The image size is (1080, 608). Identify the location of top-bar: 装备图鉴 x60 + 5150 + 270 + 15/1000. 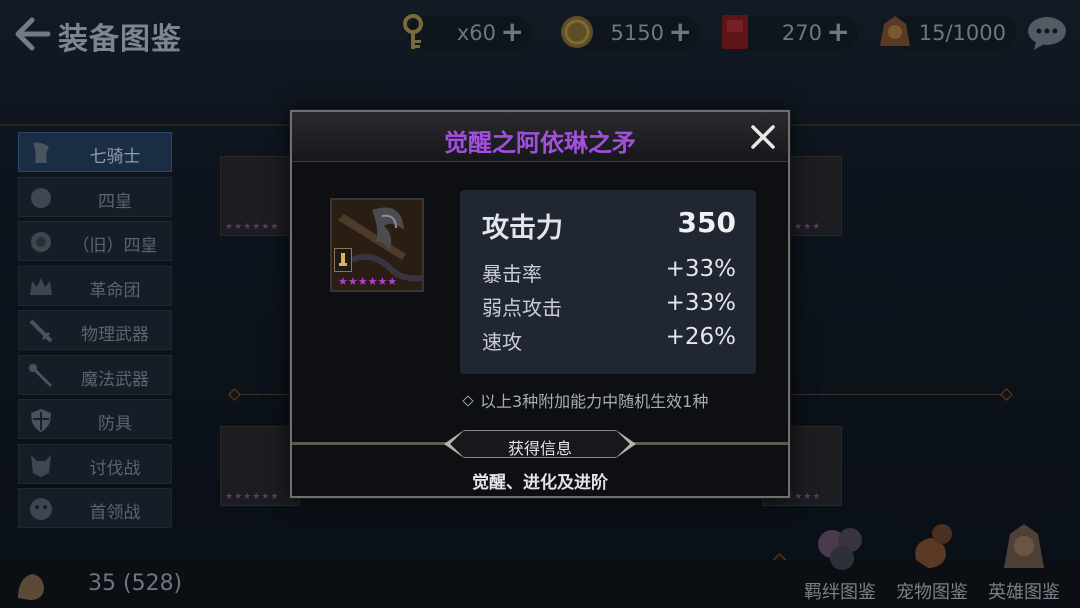
(540, 35).